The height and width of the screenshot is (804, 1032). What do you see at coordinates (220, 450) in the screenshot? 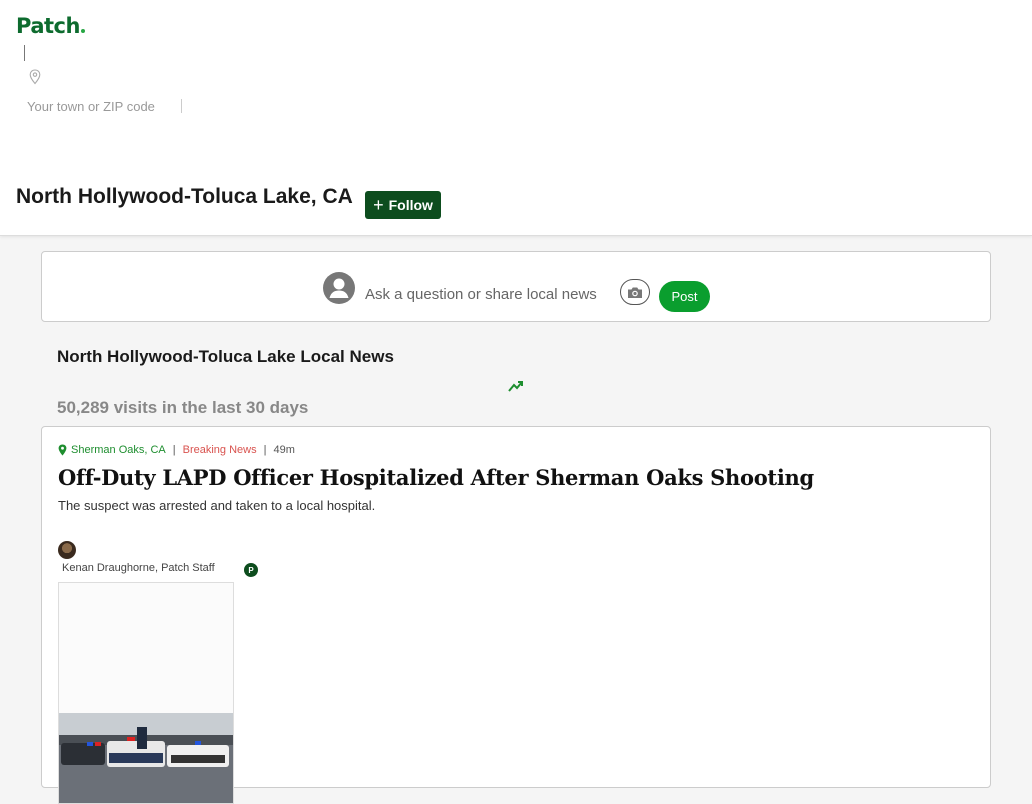
I see `article-category: Breaking News` at bounding box center [220, 450].